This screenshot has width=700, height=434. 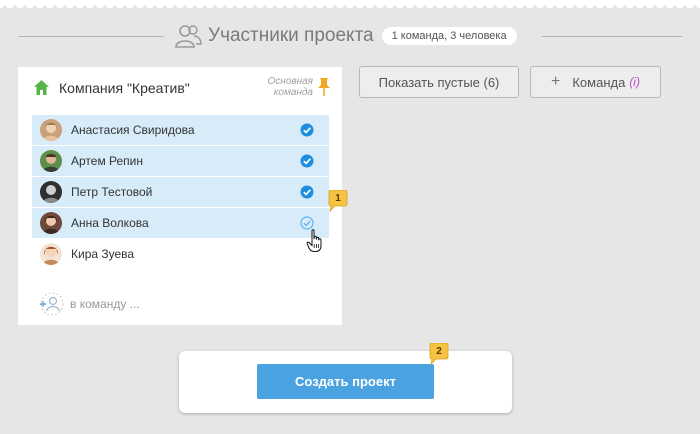 I want to click on info-icon: (i), so click(x=634, y=82).